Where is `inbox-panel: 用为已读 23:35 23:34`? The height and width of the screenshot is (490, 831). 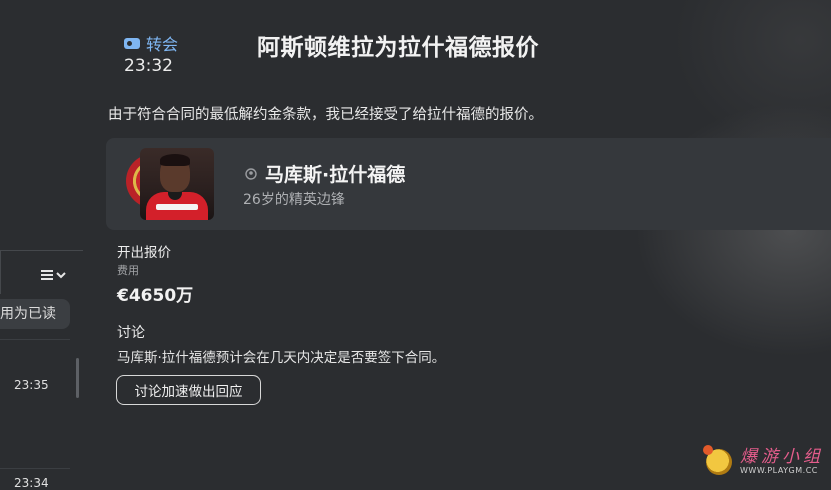
inbox-panel: 用为已读 23:35 23:34 is located at coordinates (47, 245).